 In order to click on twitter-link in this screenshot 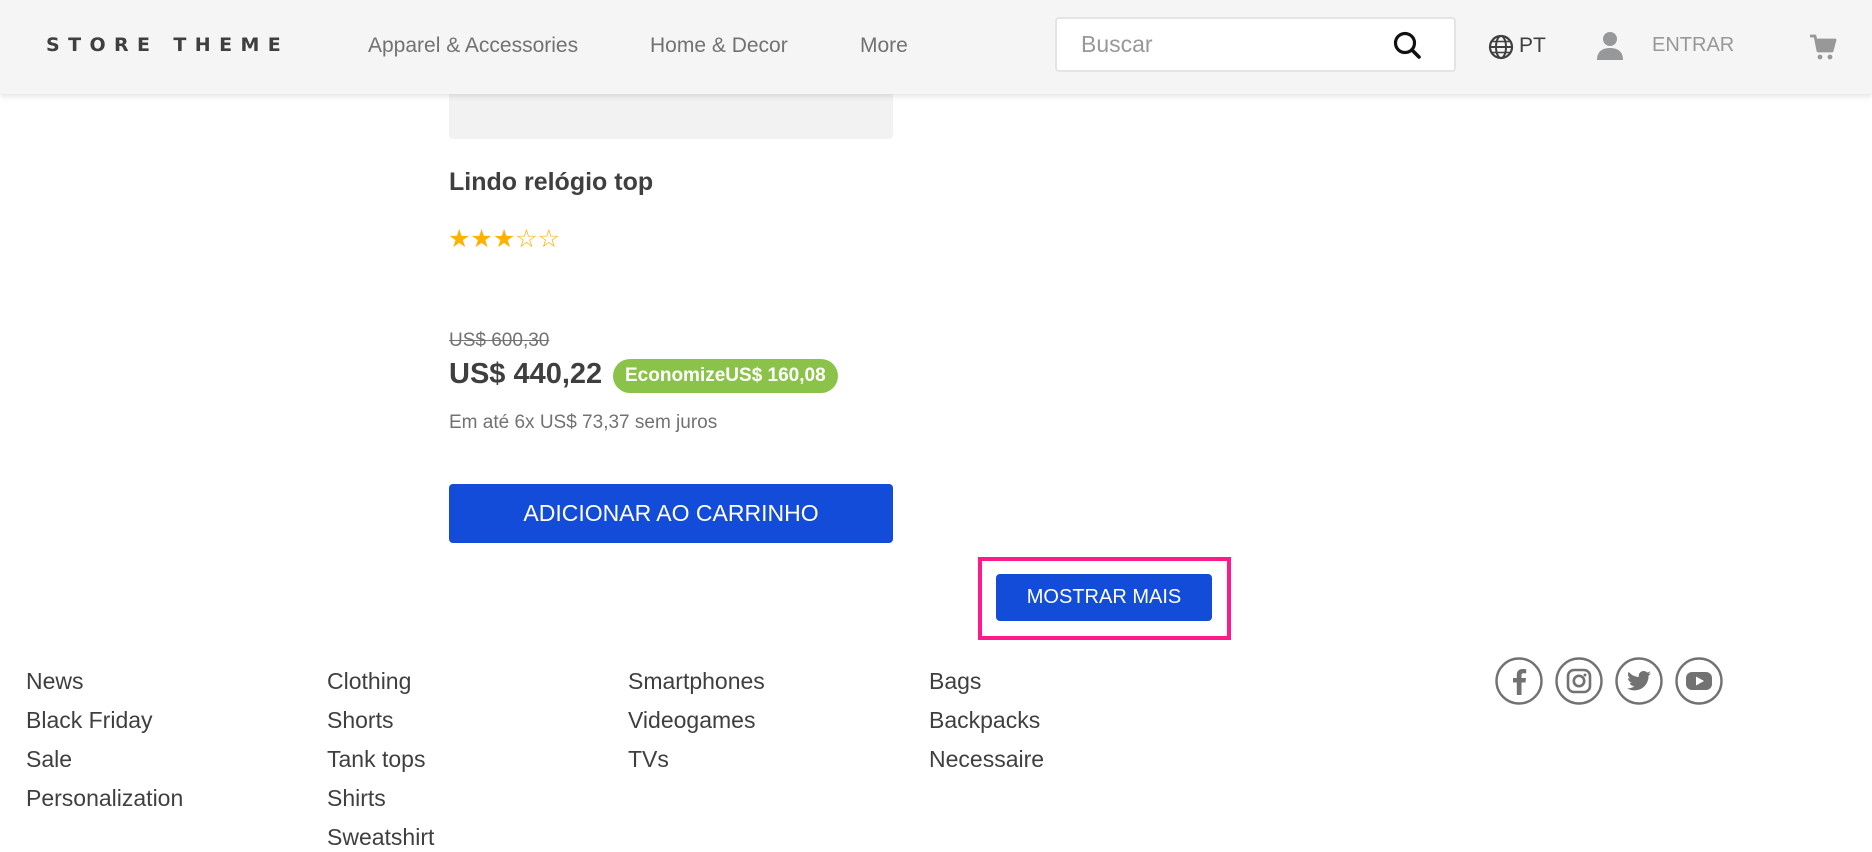, I will do `click(1639, 681)`.